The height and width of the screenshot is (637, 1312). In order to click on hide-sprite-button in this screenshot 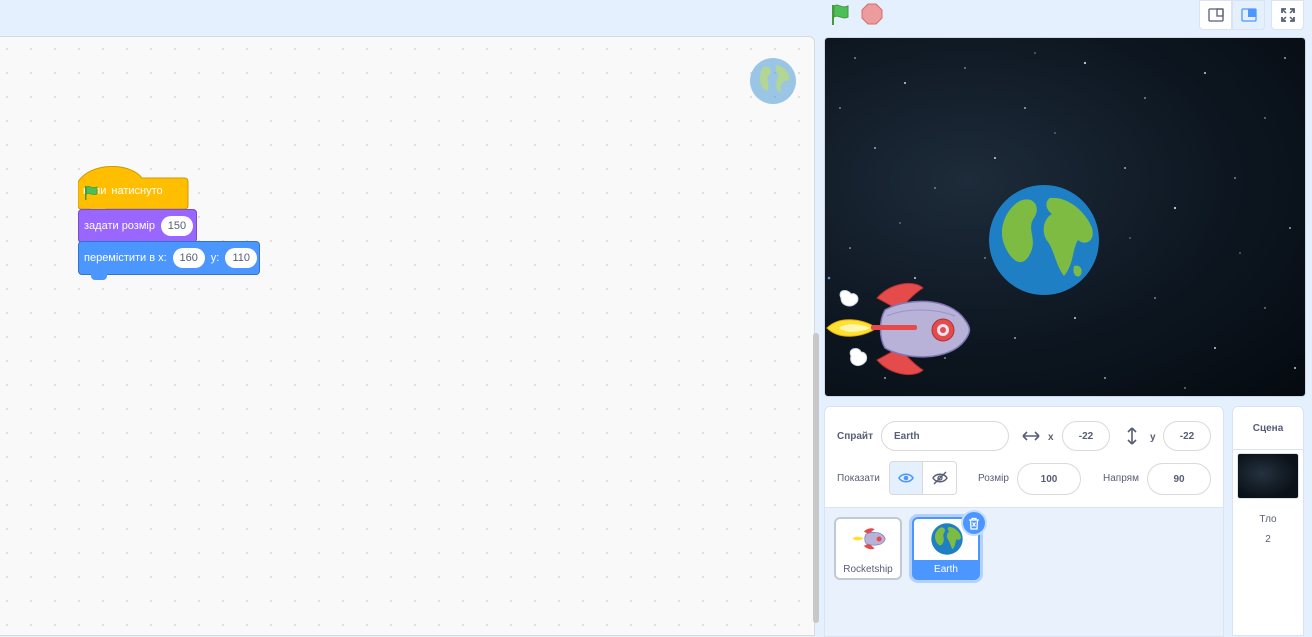, I will do `click(940, 478)`.